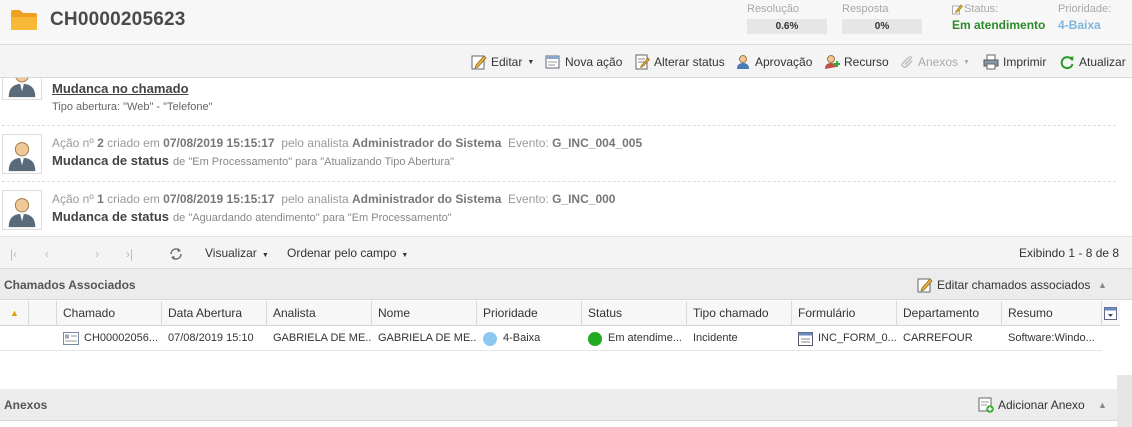  What do you see at coordinates (938, 62) in the screenshot?
I see `anexos-label: Anexos` at bounding box center [938, 62].